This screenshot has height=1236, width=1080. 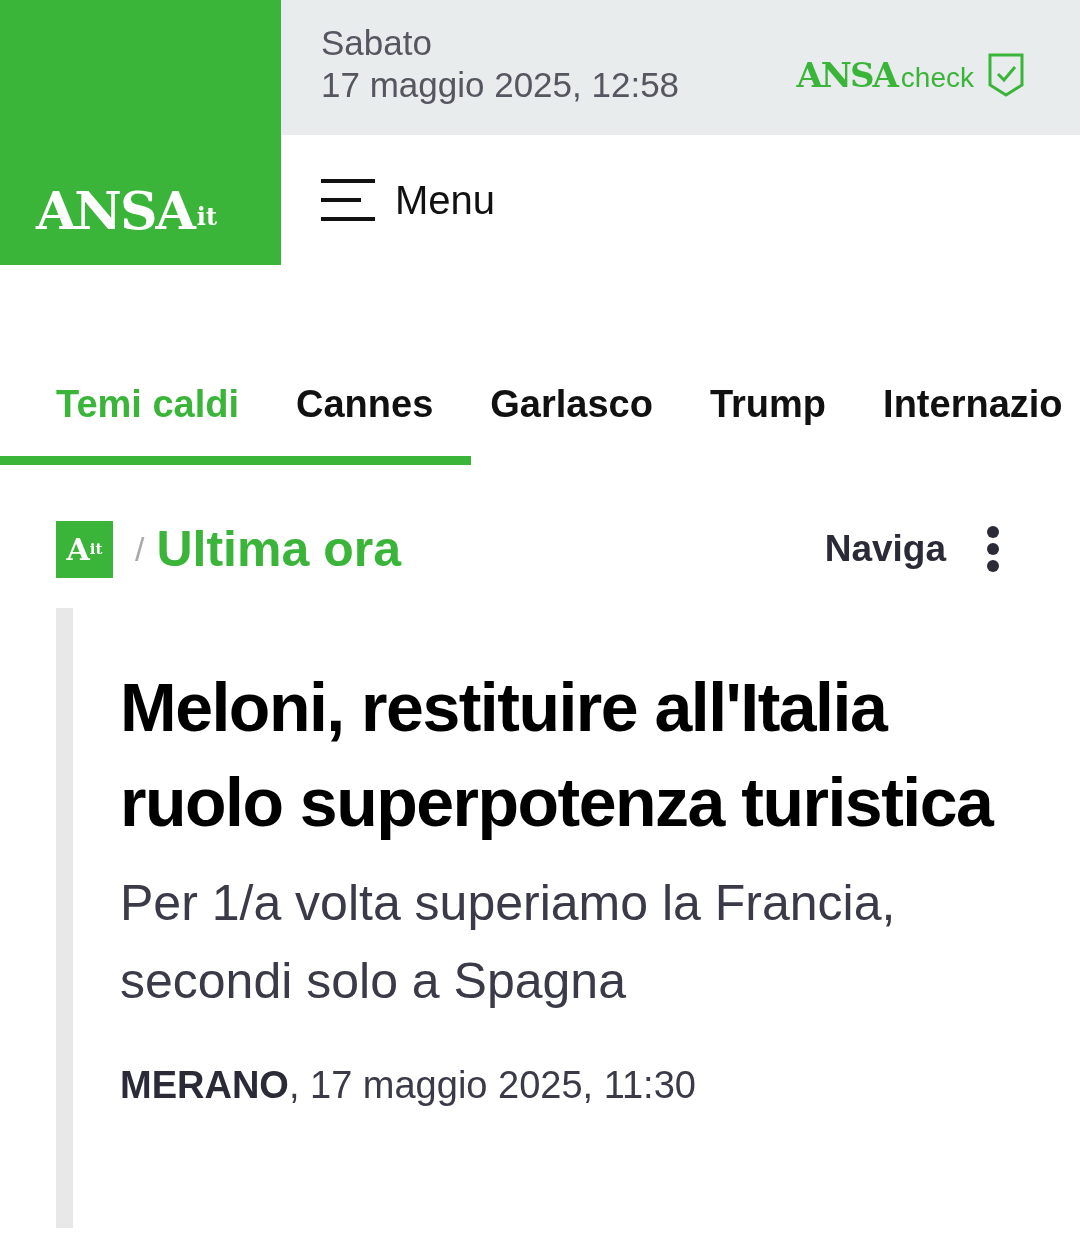 I want to click on subheadline: Per 1/a volta superiamo la Francia, secondi solo a Spagna, so click(x=508, y=942).